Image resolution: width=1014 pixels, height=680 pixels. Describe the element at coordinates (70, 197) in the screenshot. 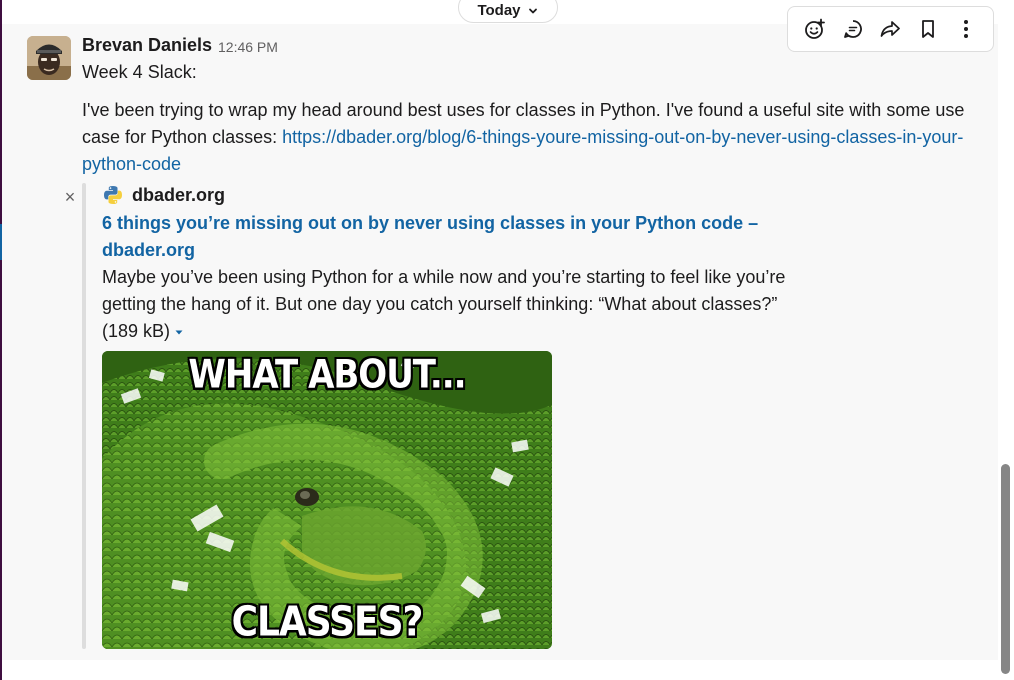

I see `remove-attachment-icon: ×` at that location.